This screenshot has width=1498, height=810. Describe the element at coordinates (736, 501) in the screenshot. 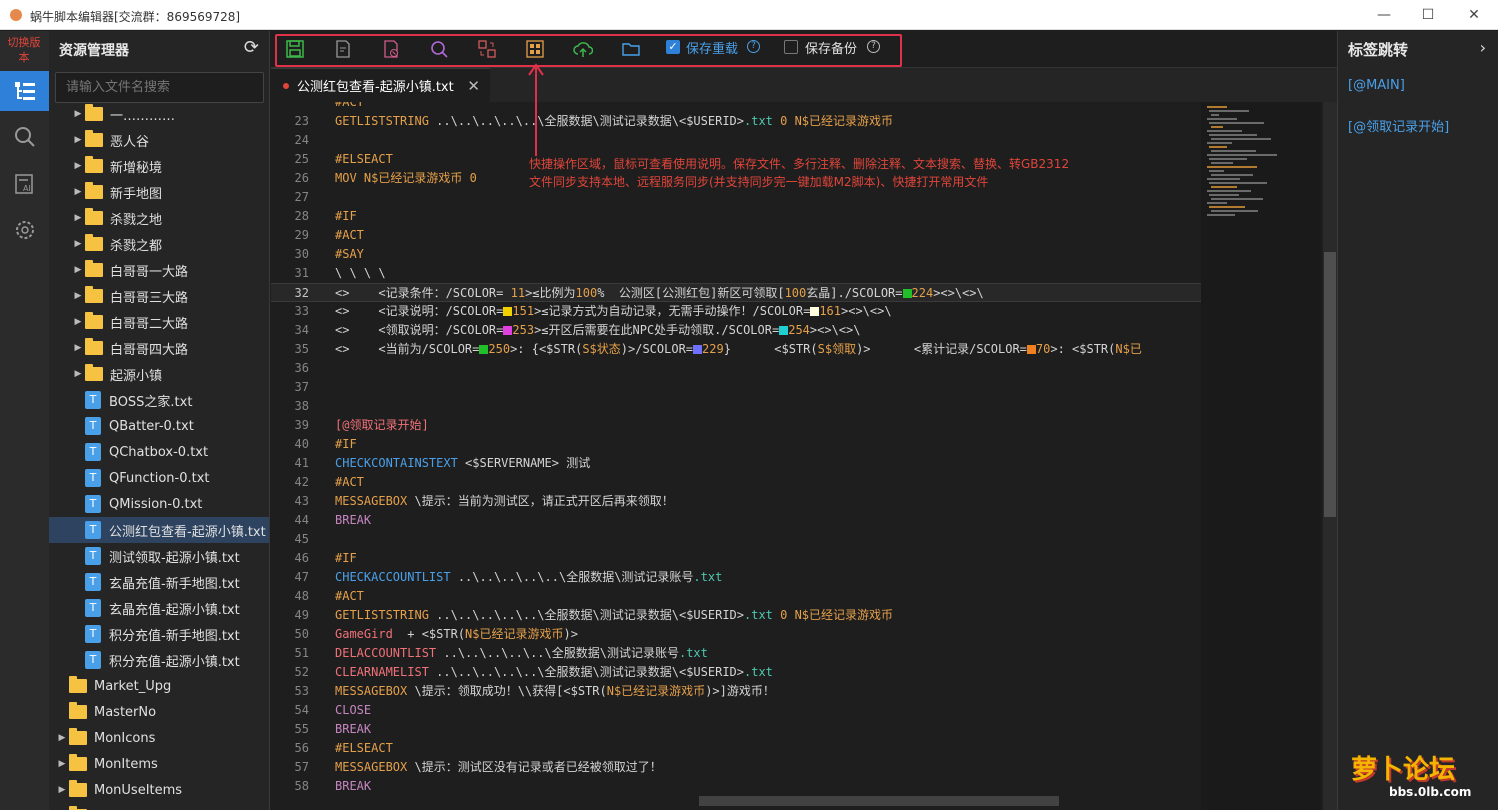

I see `code-line: 43 MESSAGEBOX \提示：当前为测试区，请正式开区后再来领取！` at that location.